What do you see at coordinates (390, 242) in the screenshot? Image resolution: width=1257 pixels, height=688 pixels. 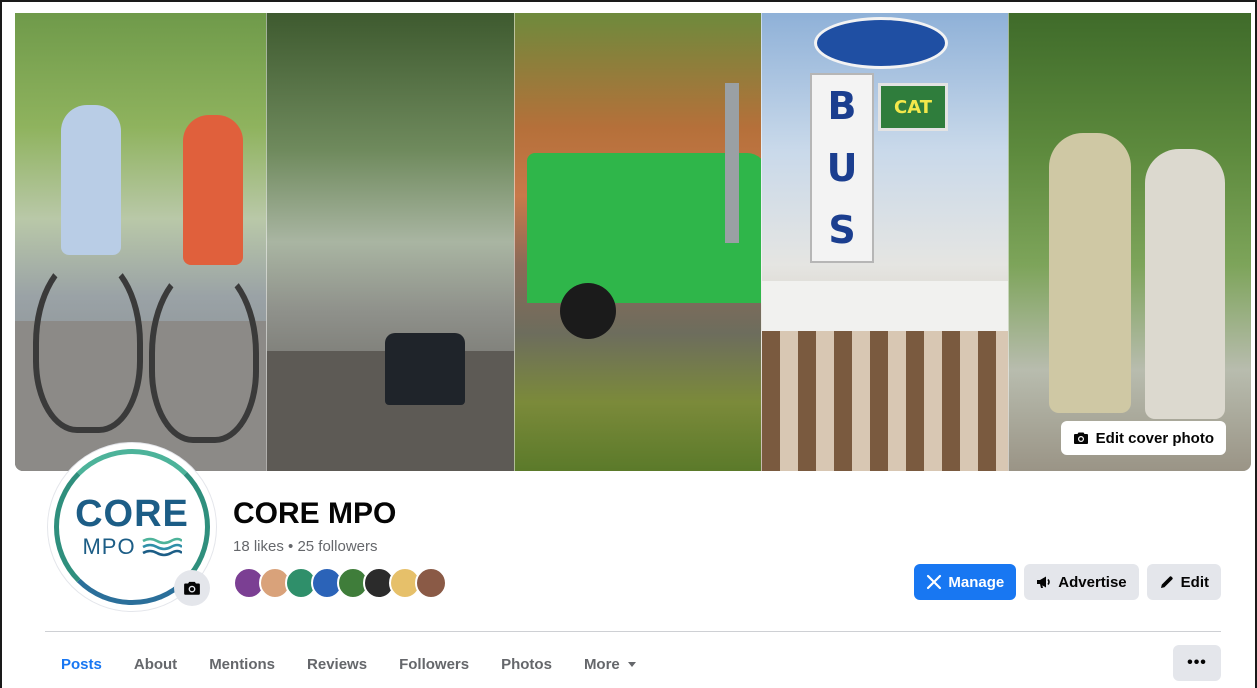 I see `cover-panel-tree-road` at bounding box center [390, 242].